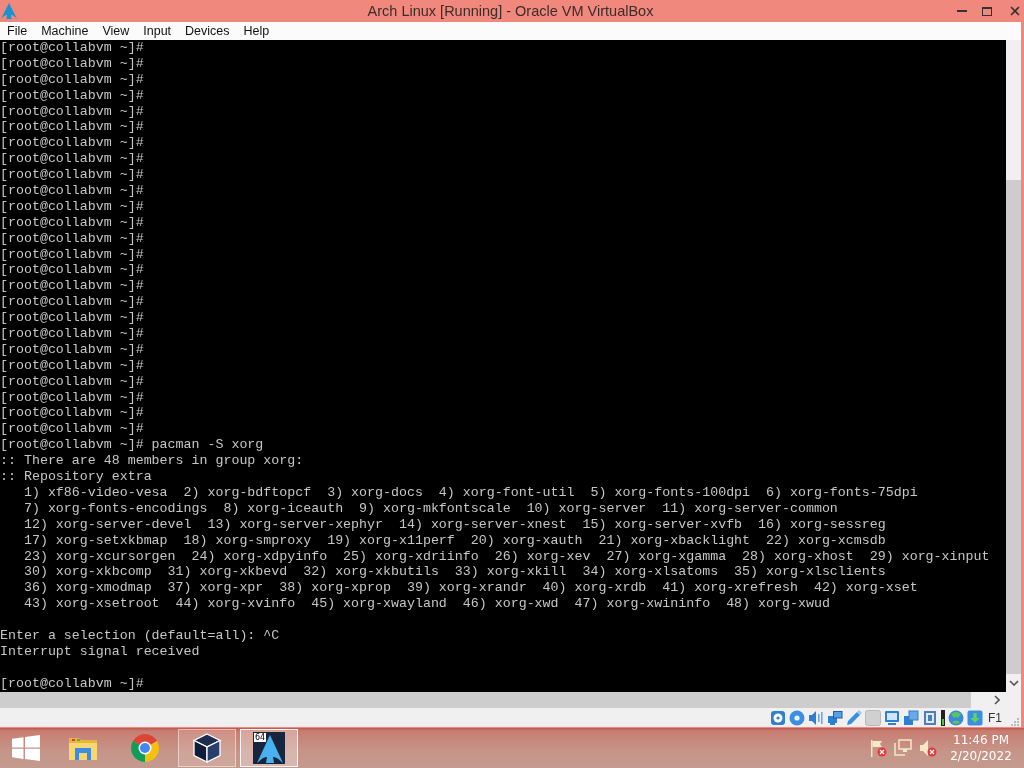 This screenshot has height=768, width=1024. I want to click on flag-icon, so click(878, 748).